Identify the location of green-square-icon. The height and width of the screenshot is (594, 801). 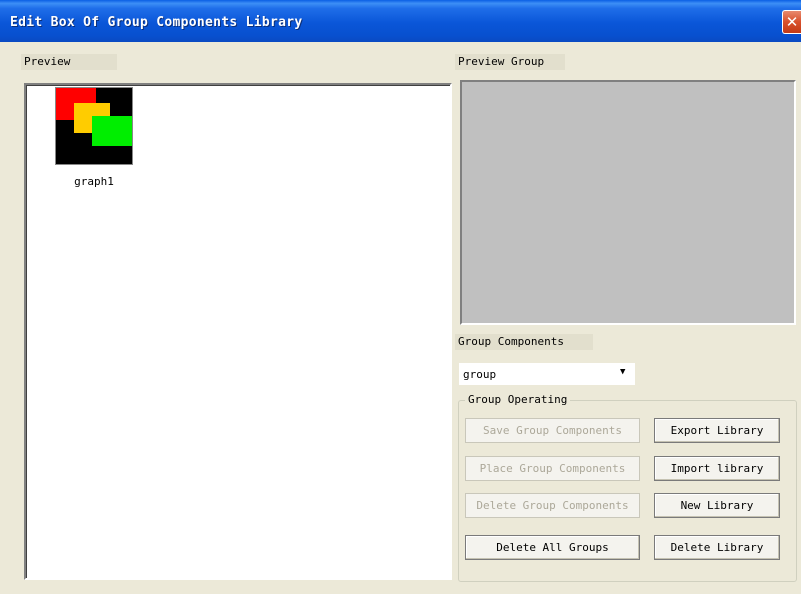
(112, 131).